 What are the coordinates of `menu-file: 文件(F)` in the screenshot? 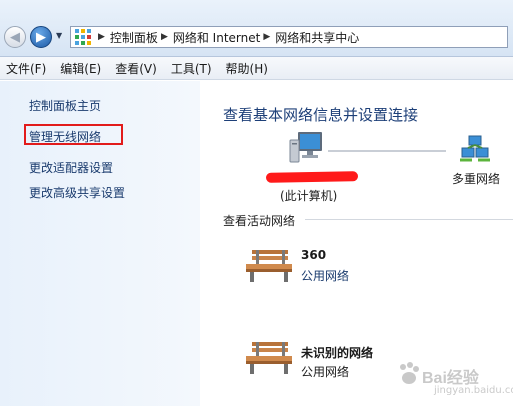 It's located at (26, 68).